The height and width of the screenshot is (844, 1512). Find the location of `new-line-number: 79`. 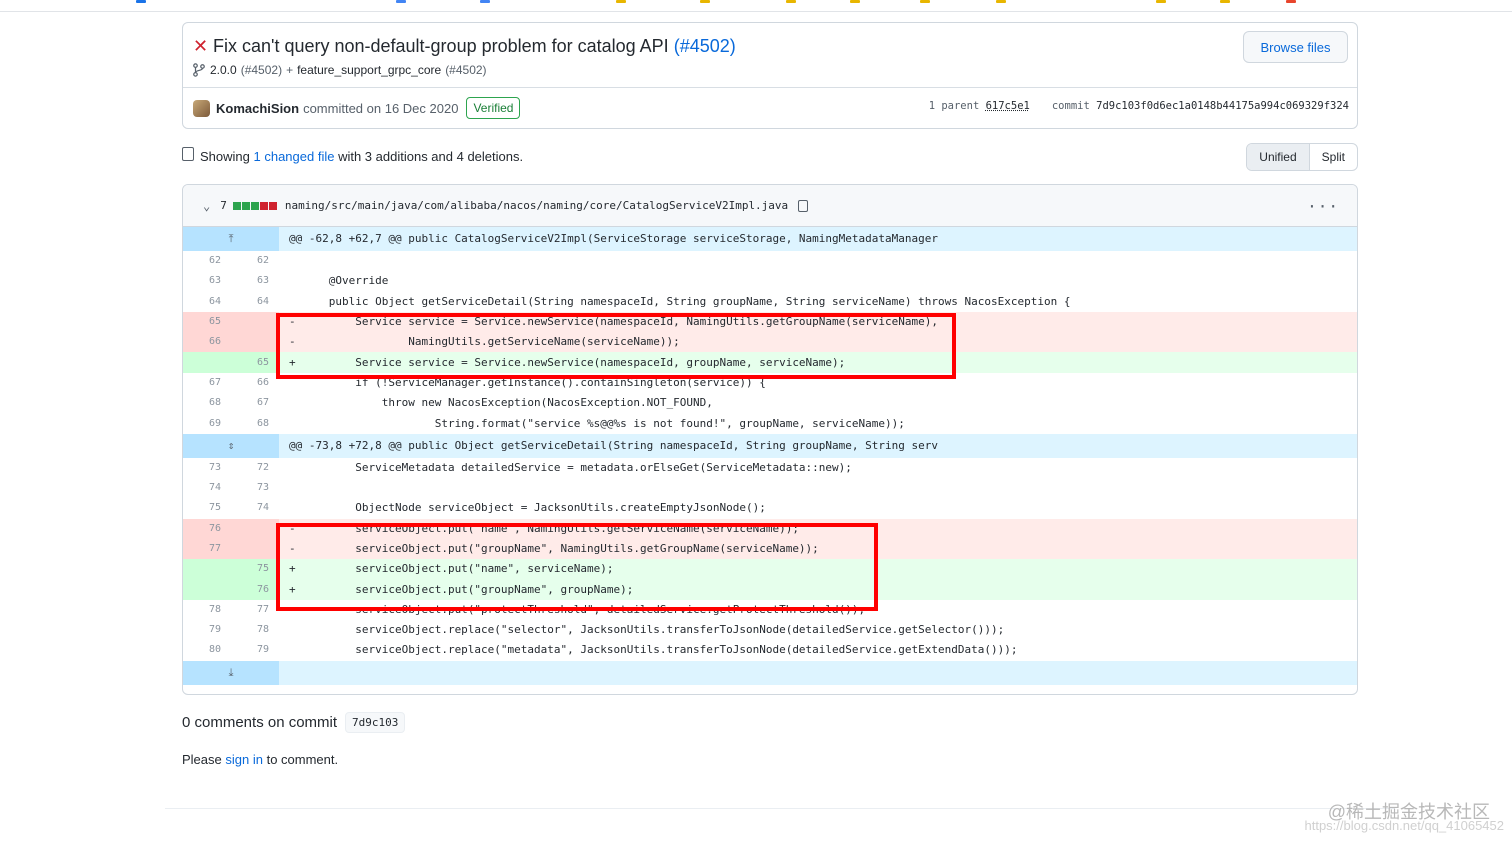

new-line-number: 79 is located at coordinates (255, 650).